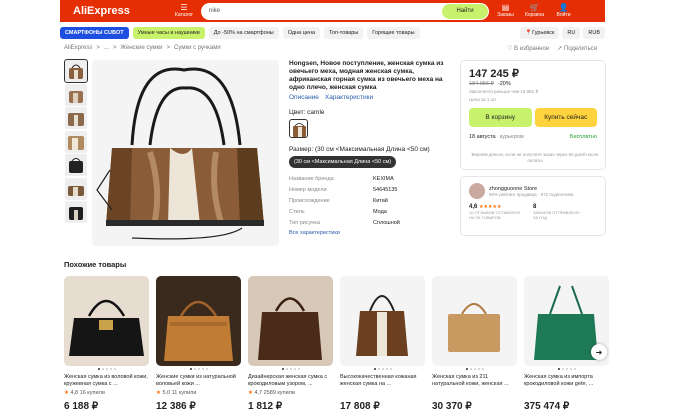 This screenshot has width=700, height=420. Describe the element at coordinates (505, 15) in the screenshot. I see `orders-label: Заказы` at that location.